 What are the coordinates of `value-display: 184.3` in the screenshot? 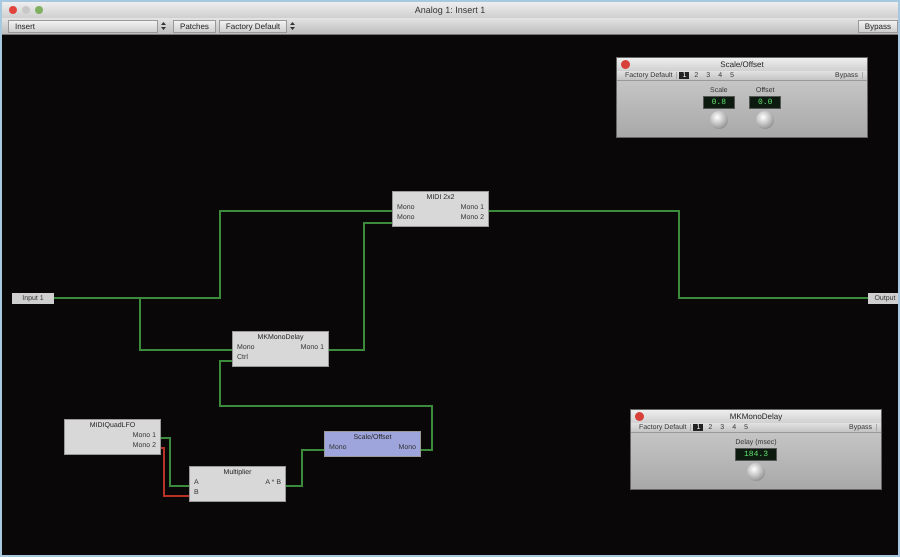 It's located at (755, 454).